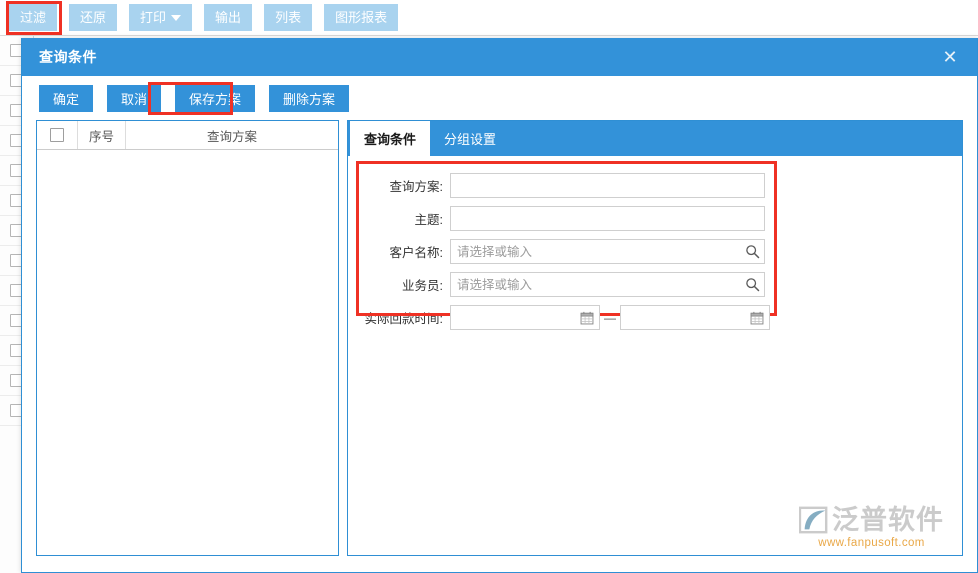 The height and width of the screenshot is (573, 978). Describe the element at coordinates (422, 286) in the screenshot. I see `label-salesperson: 业务员:` at that location.